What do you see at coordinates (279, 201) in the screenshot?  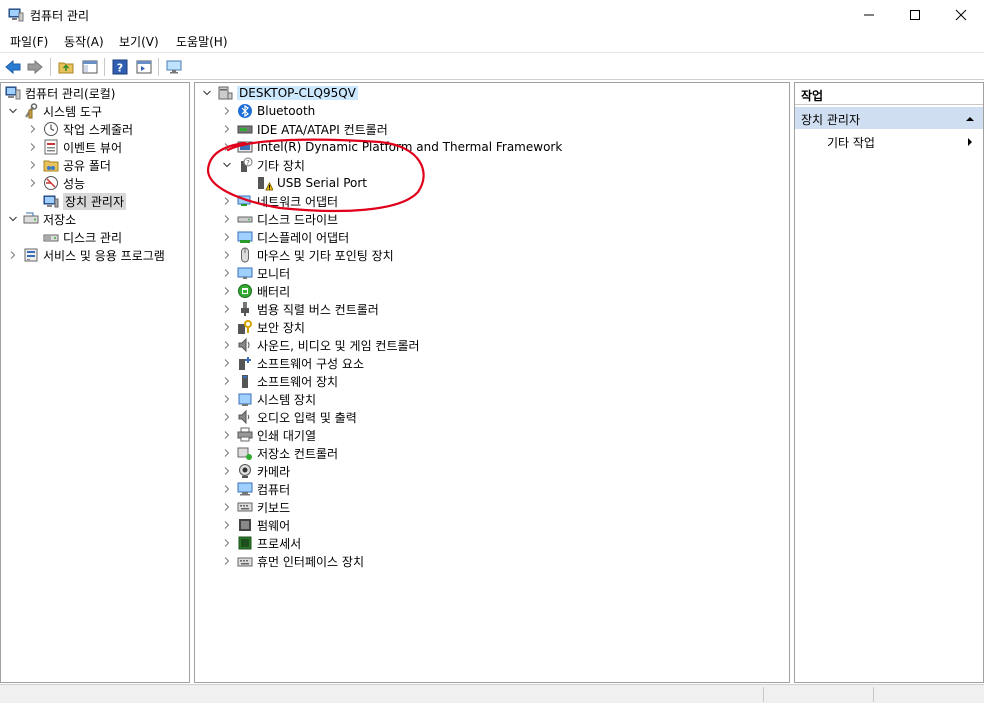 I see `device-category-network-adapters: 네트워크 어댑터` at bounding box center [279, 201].